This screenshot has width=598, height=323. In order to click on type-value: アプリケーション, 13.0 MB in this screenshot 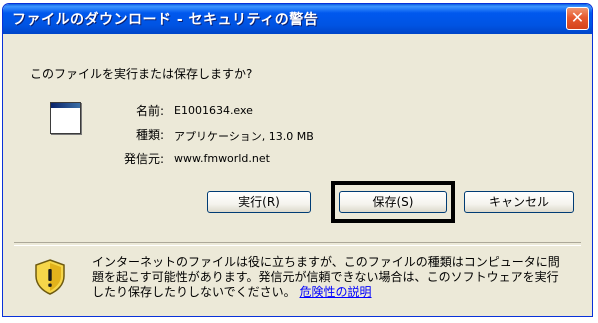, I will do `click(244, 136)`.